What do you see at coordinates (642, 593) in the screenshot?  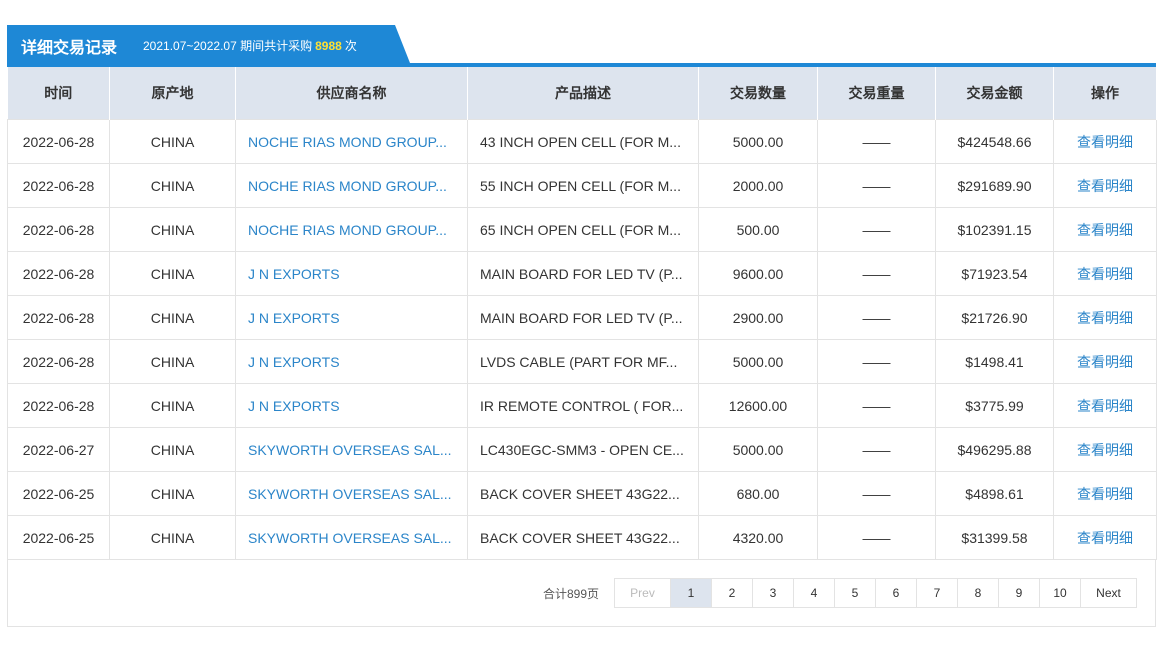 I see `prev-page-button: Prev` at bounding box center [642, 593].